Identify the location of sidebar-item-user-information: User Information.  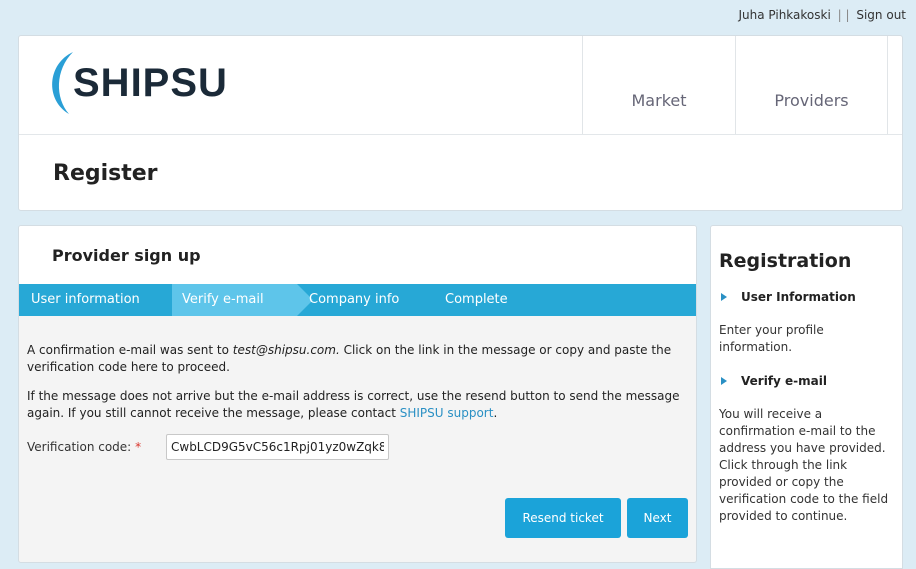
(806, 297).